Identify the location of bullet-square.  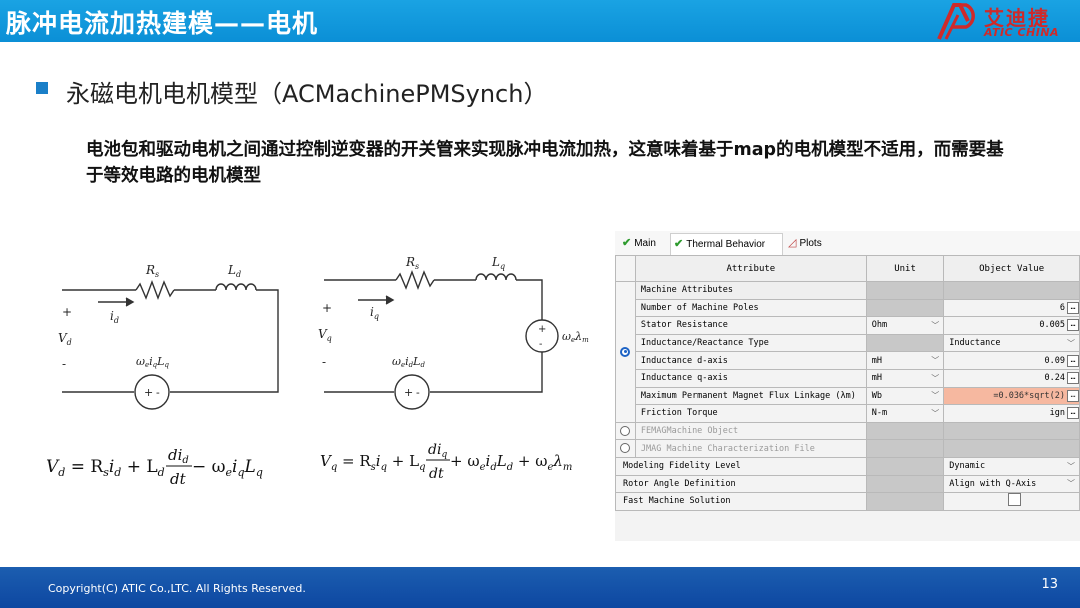
(42, 88).